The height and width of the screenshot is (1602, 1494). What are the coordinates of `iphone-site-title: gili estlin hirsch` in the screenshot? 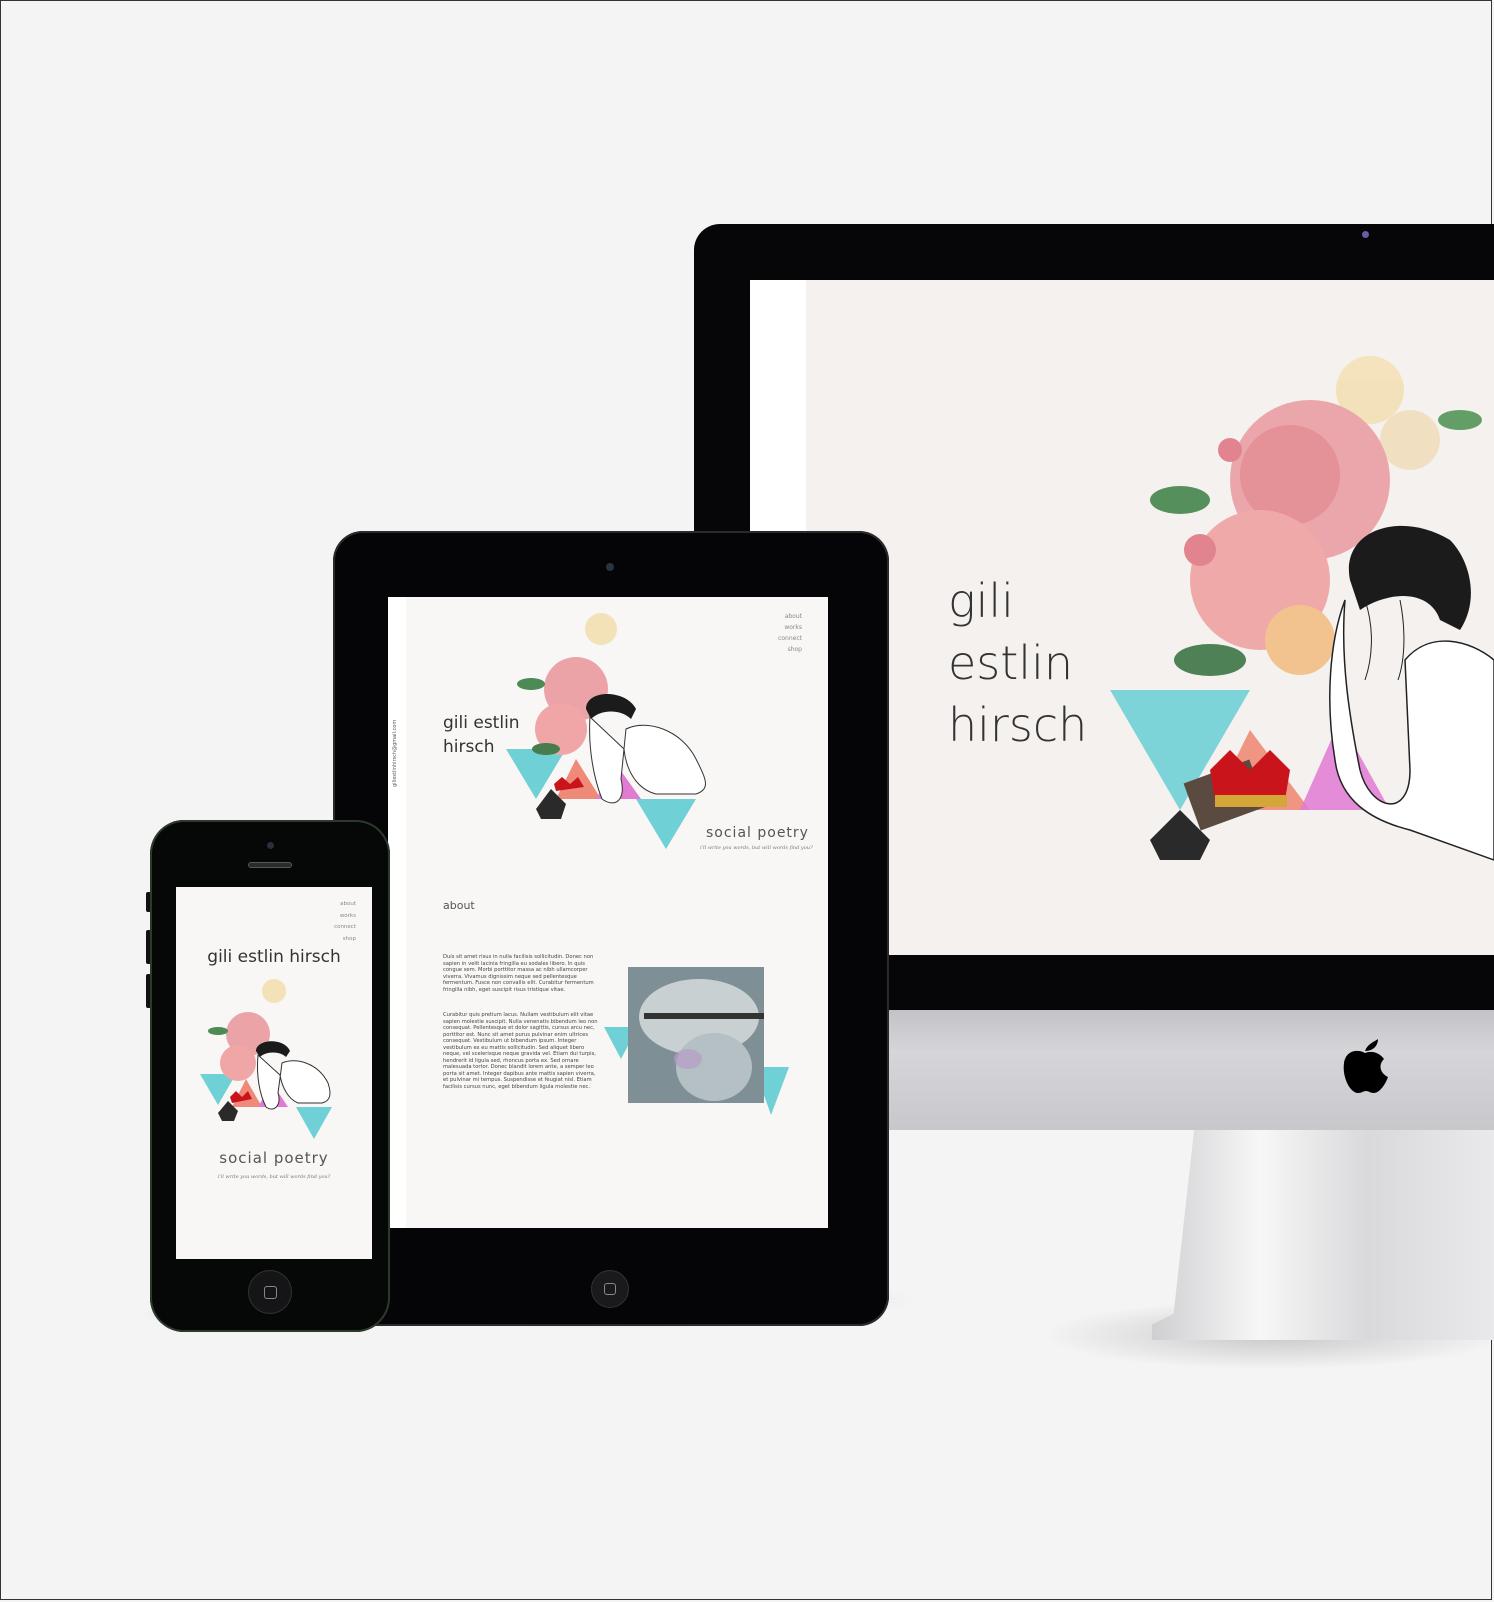 It's located at (274, 957).